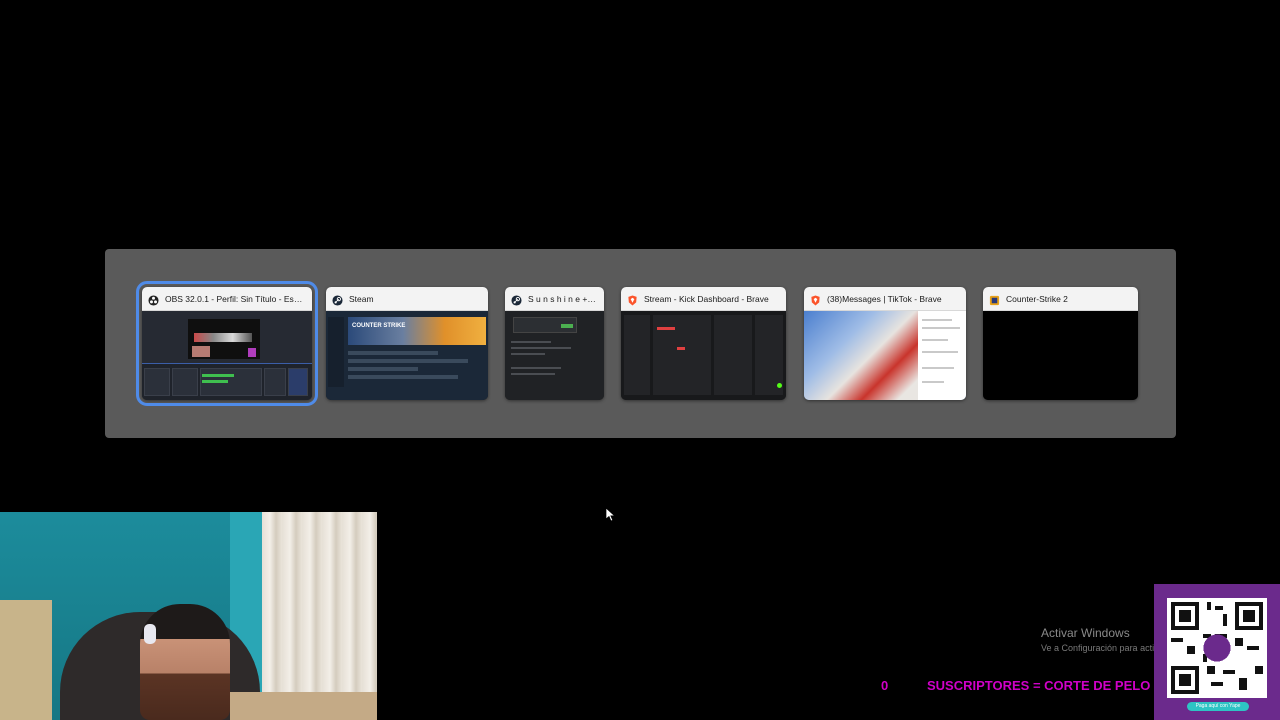  I want to click on window-thumbnail-steam: Steam COUNTER STRIKE, so click(407, 343).